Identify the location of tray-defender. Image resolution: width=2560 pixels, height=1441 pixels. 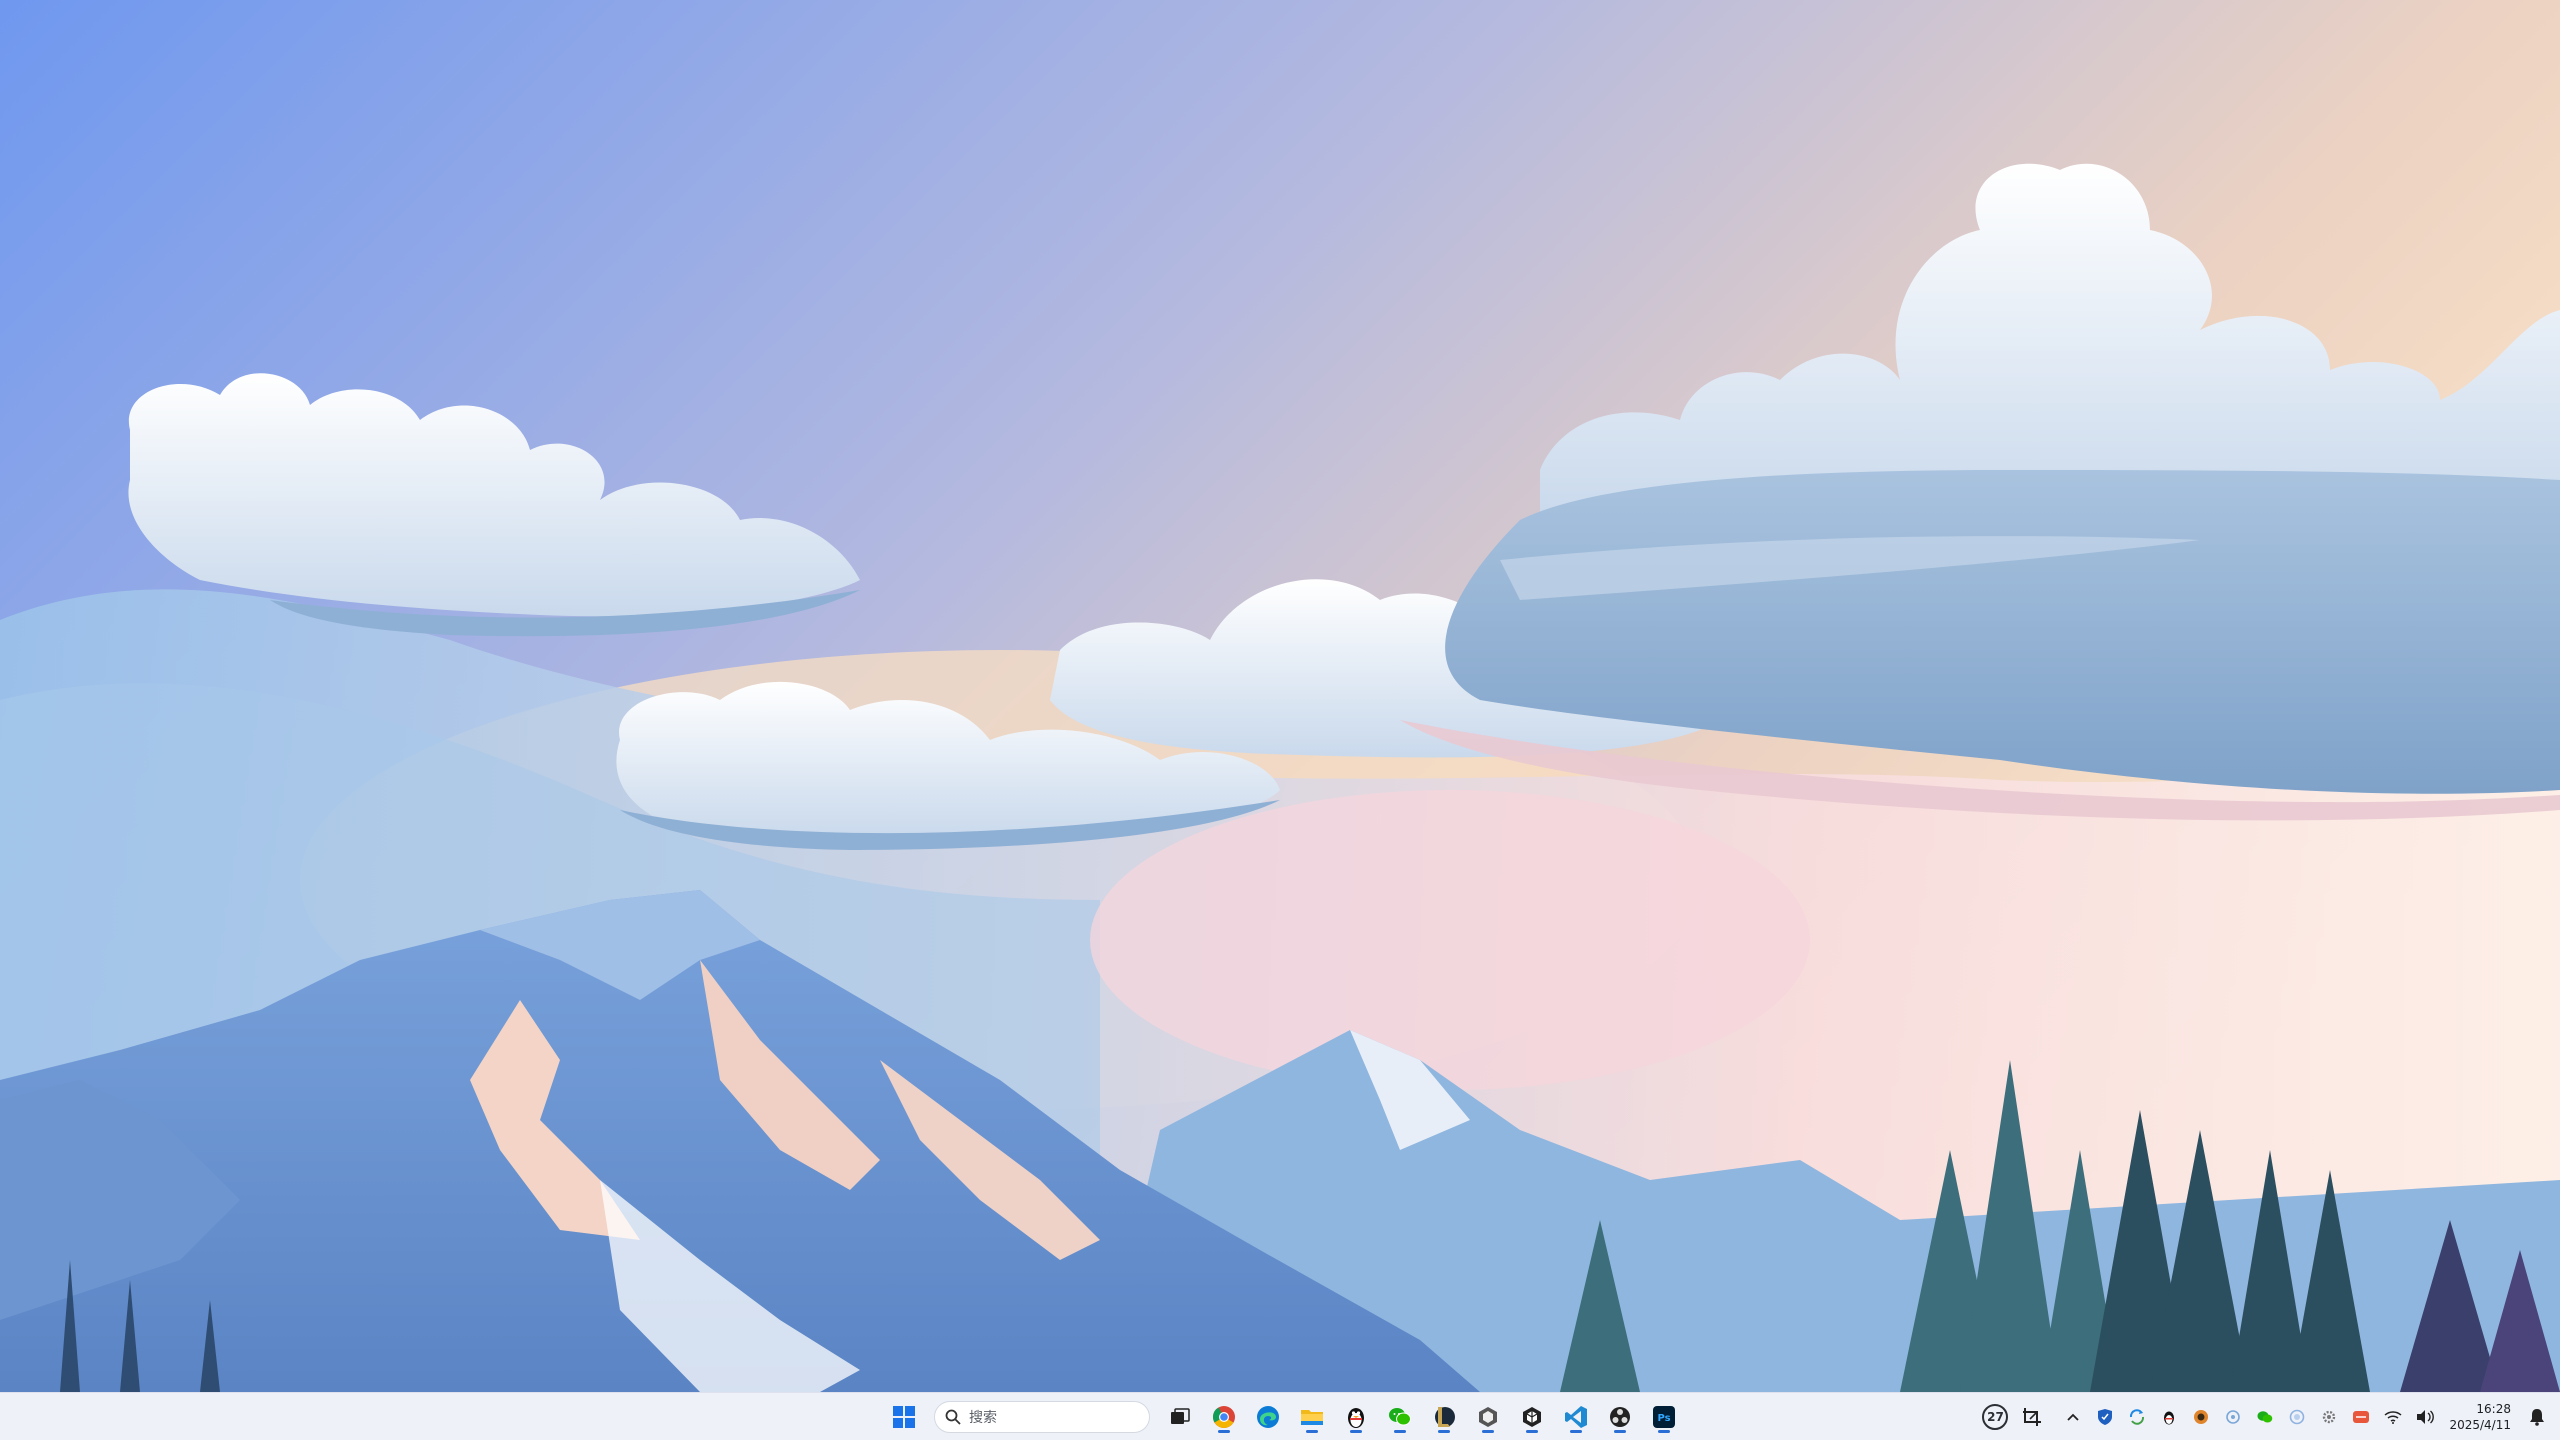
(2105, 1417).